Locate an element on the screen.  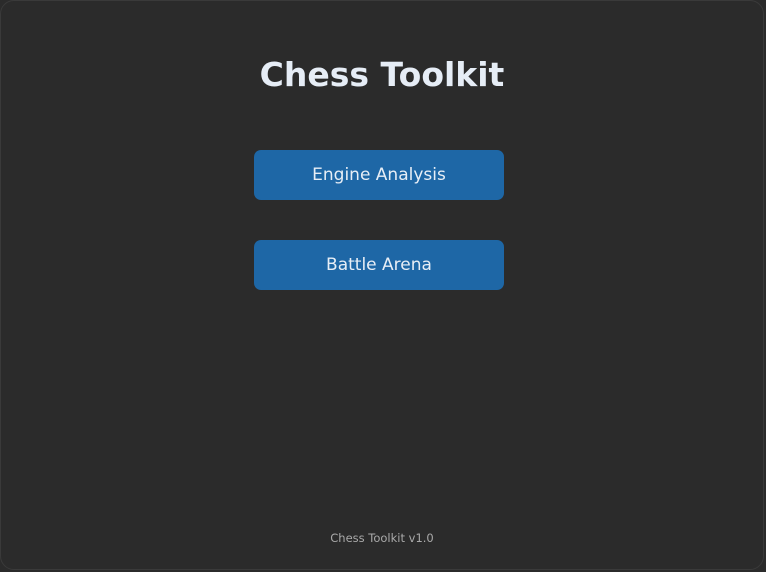
battle-arena-button-label: Battle Arena is located at coordinates (379, 265).